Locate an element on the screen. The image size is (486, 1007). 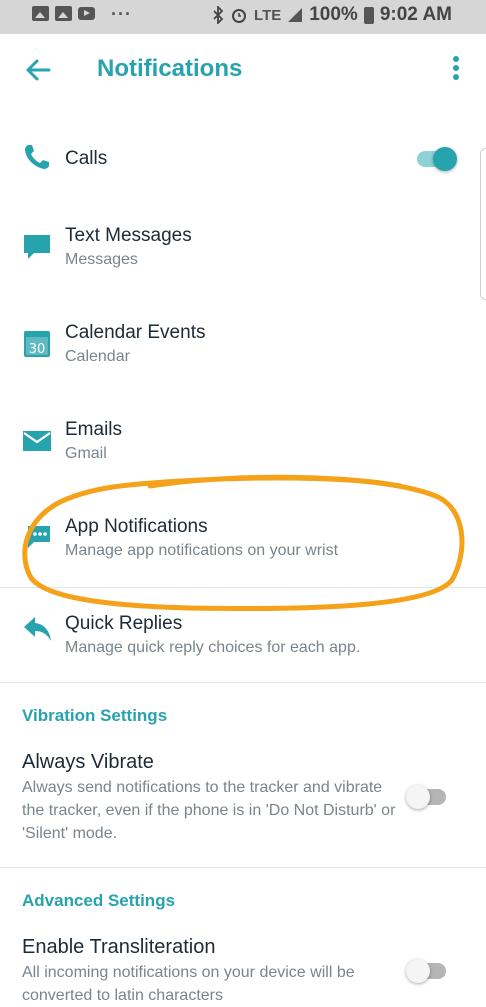
reply-icon is located at coordinates (37, 629).